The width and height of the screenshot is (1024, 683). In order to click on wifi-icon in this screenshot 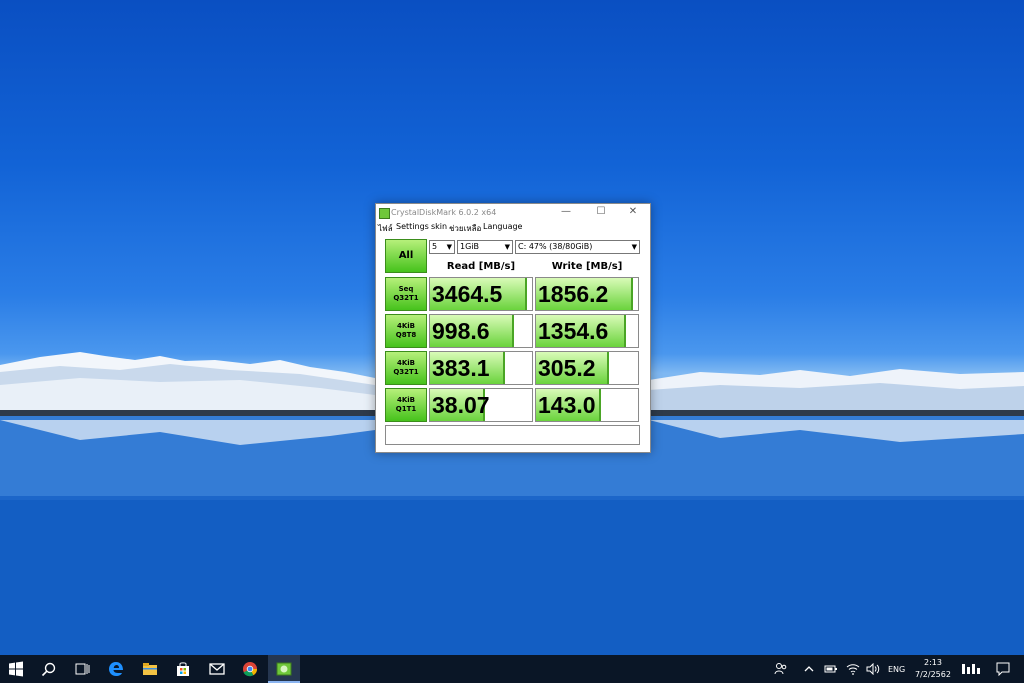, I will do `click(853, 669)`.